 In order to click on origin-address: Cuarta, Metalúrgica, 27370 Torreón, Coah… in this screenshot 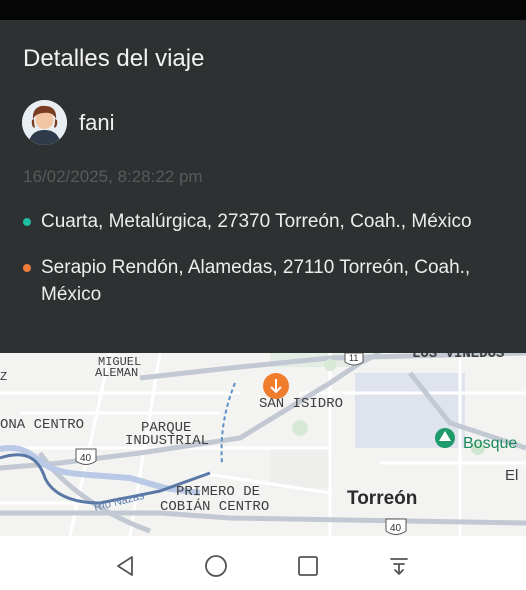, I will do `click(256, 221)`.